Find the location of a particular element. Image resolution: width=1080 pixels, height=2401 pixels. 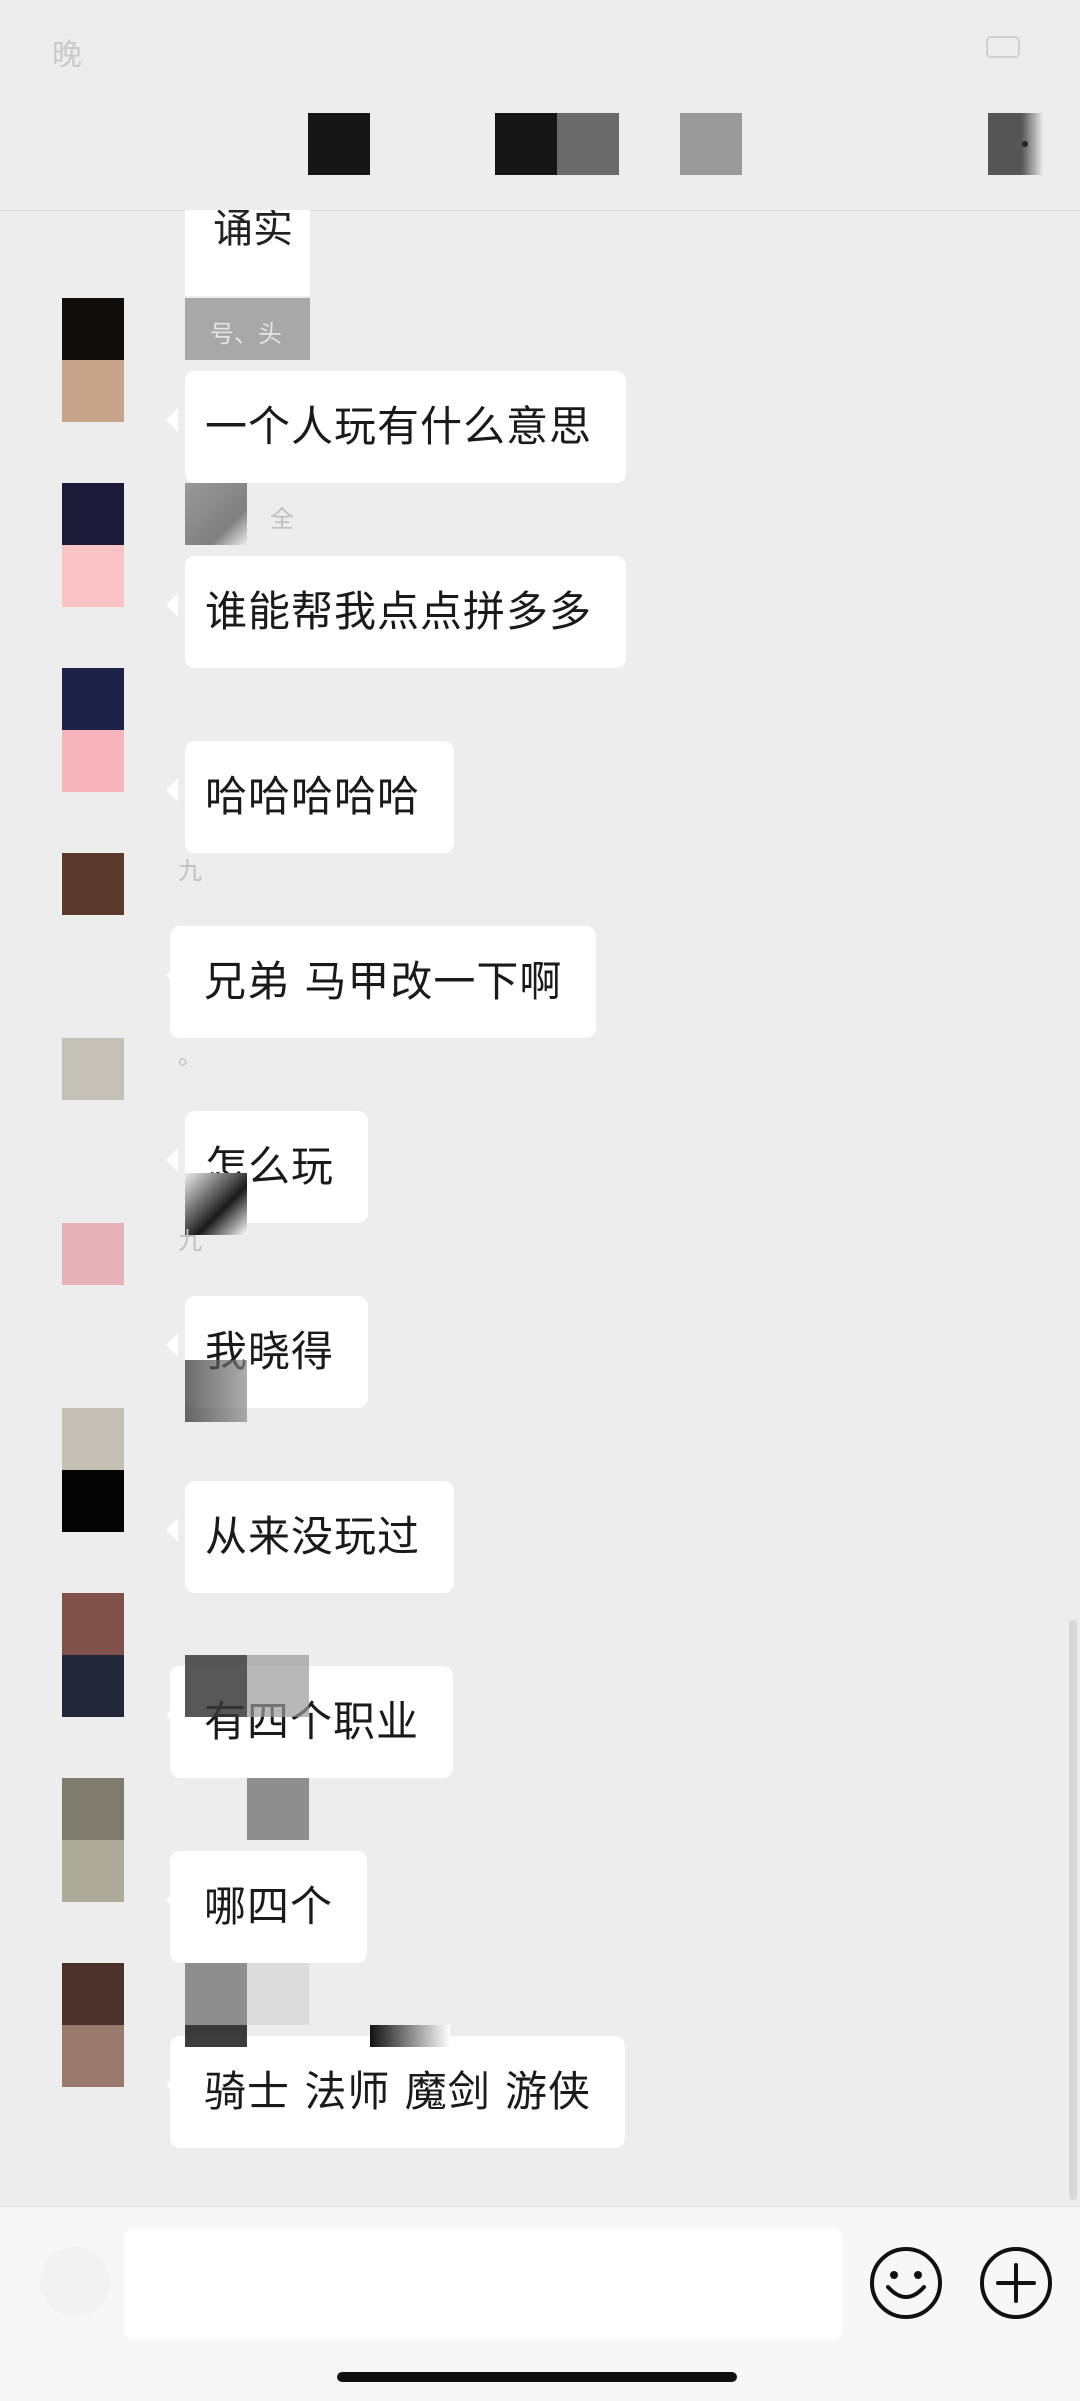

status-bar: 晚 is located at coordinates (540, 50).